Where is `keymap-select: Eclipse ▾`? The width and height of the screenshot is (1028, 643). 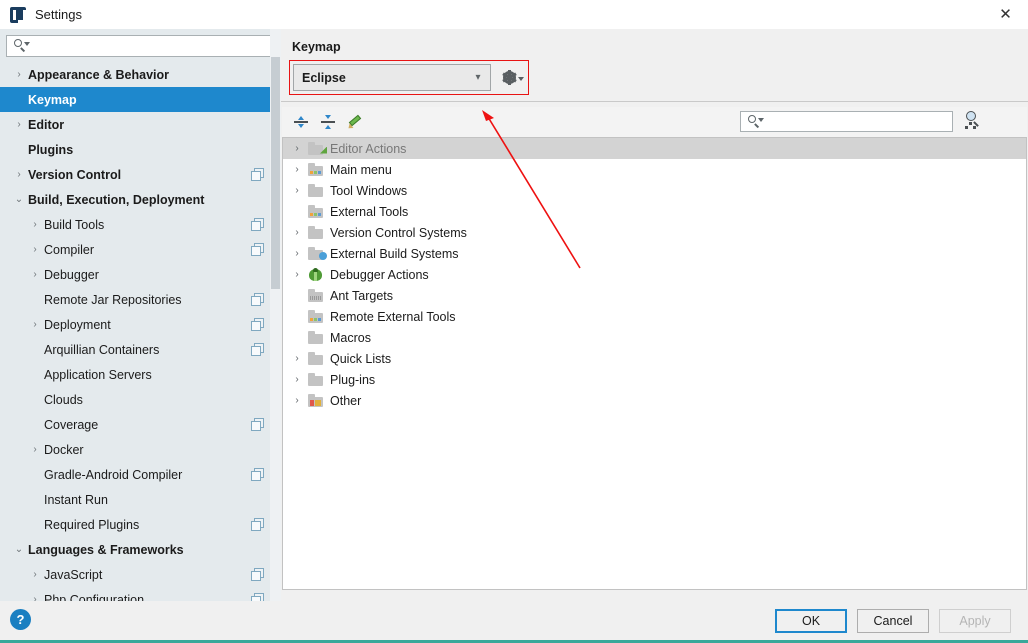
keymap-select: Eclipse ▾ is located at coordinates (392, 77).